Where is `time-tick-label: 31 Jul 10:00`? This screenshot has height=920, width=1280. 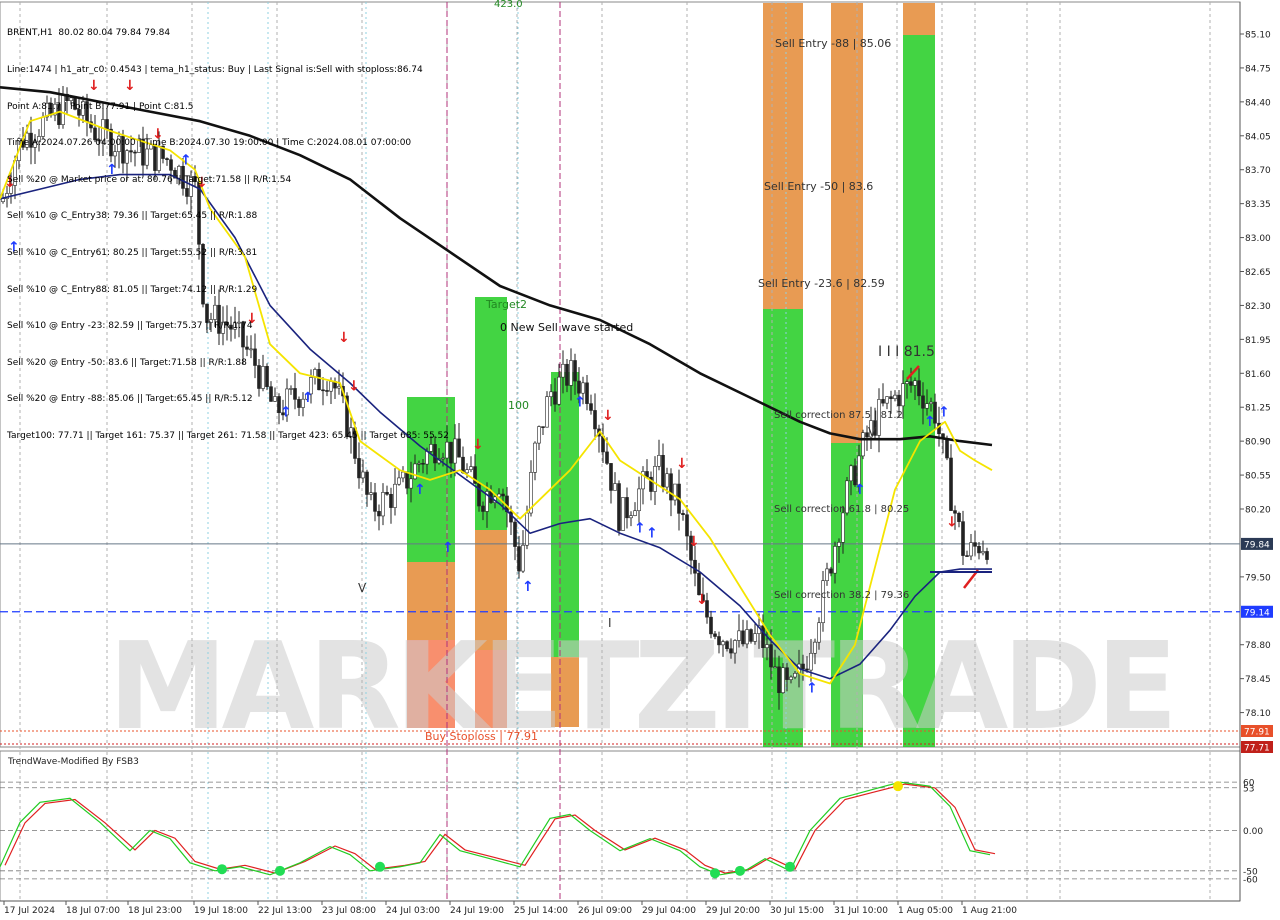
time-tick-label: 31 Jul 10:00 is located at coordinates (861, 911).